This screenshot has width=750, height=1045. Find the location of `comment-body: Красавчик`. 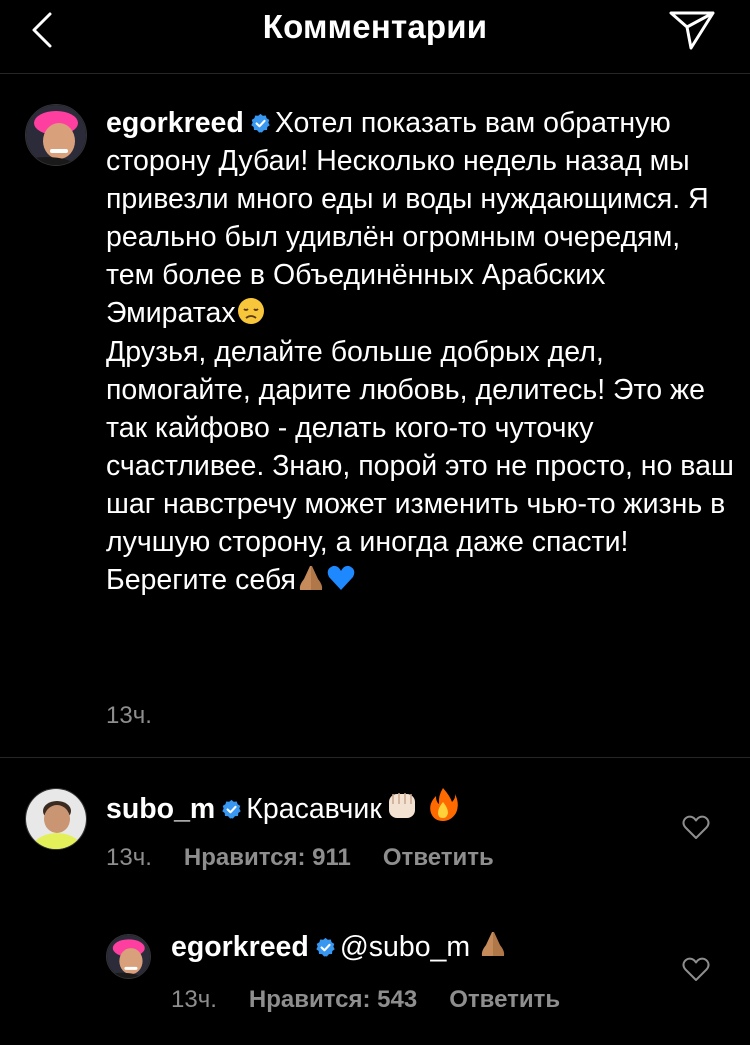

comment-body: Красавчик is located at coordinates (314, 809).